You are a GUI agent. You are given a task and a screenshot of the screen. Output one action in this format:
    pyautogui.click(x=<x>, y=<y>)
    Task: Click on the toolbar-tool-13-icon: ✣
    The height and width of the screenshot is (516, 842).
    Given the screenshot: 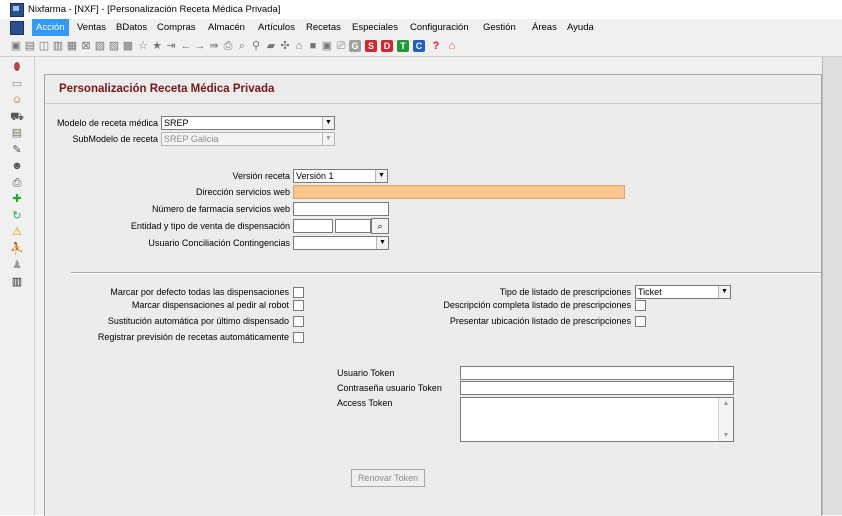 What is the action you would take?
    pyautogui.click(x=285, y=46)
    